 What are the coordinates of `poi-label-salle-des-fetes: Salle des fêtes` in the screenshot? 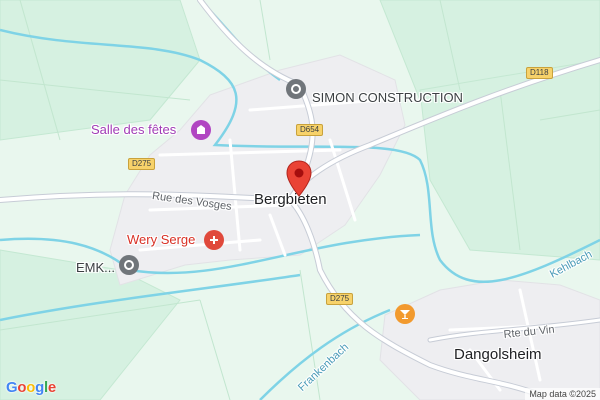 It's located at (133, 129).